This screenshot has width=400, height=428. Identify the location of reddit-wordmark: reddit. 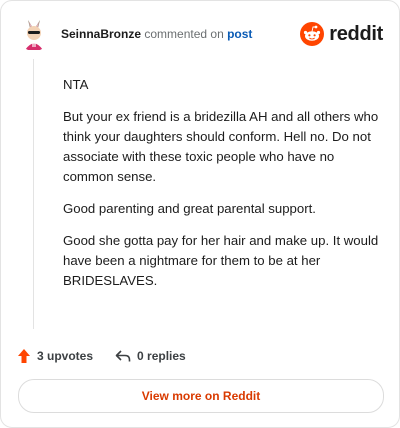
(356, 33).